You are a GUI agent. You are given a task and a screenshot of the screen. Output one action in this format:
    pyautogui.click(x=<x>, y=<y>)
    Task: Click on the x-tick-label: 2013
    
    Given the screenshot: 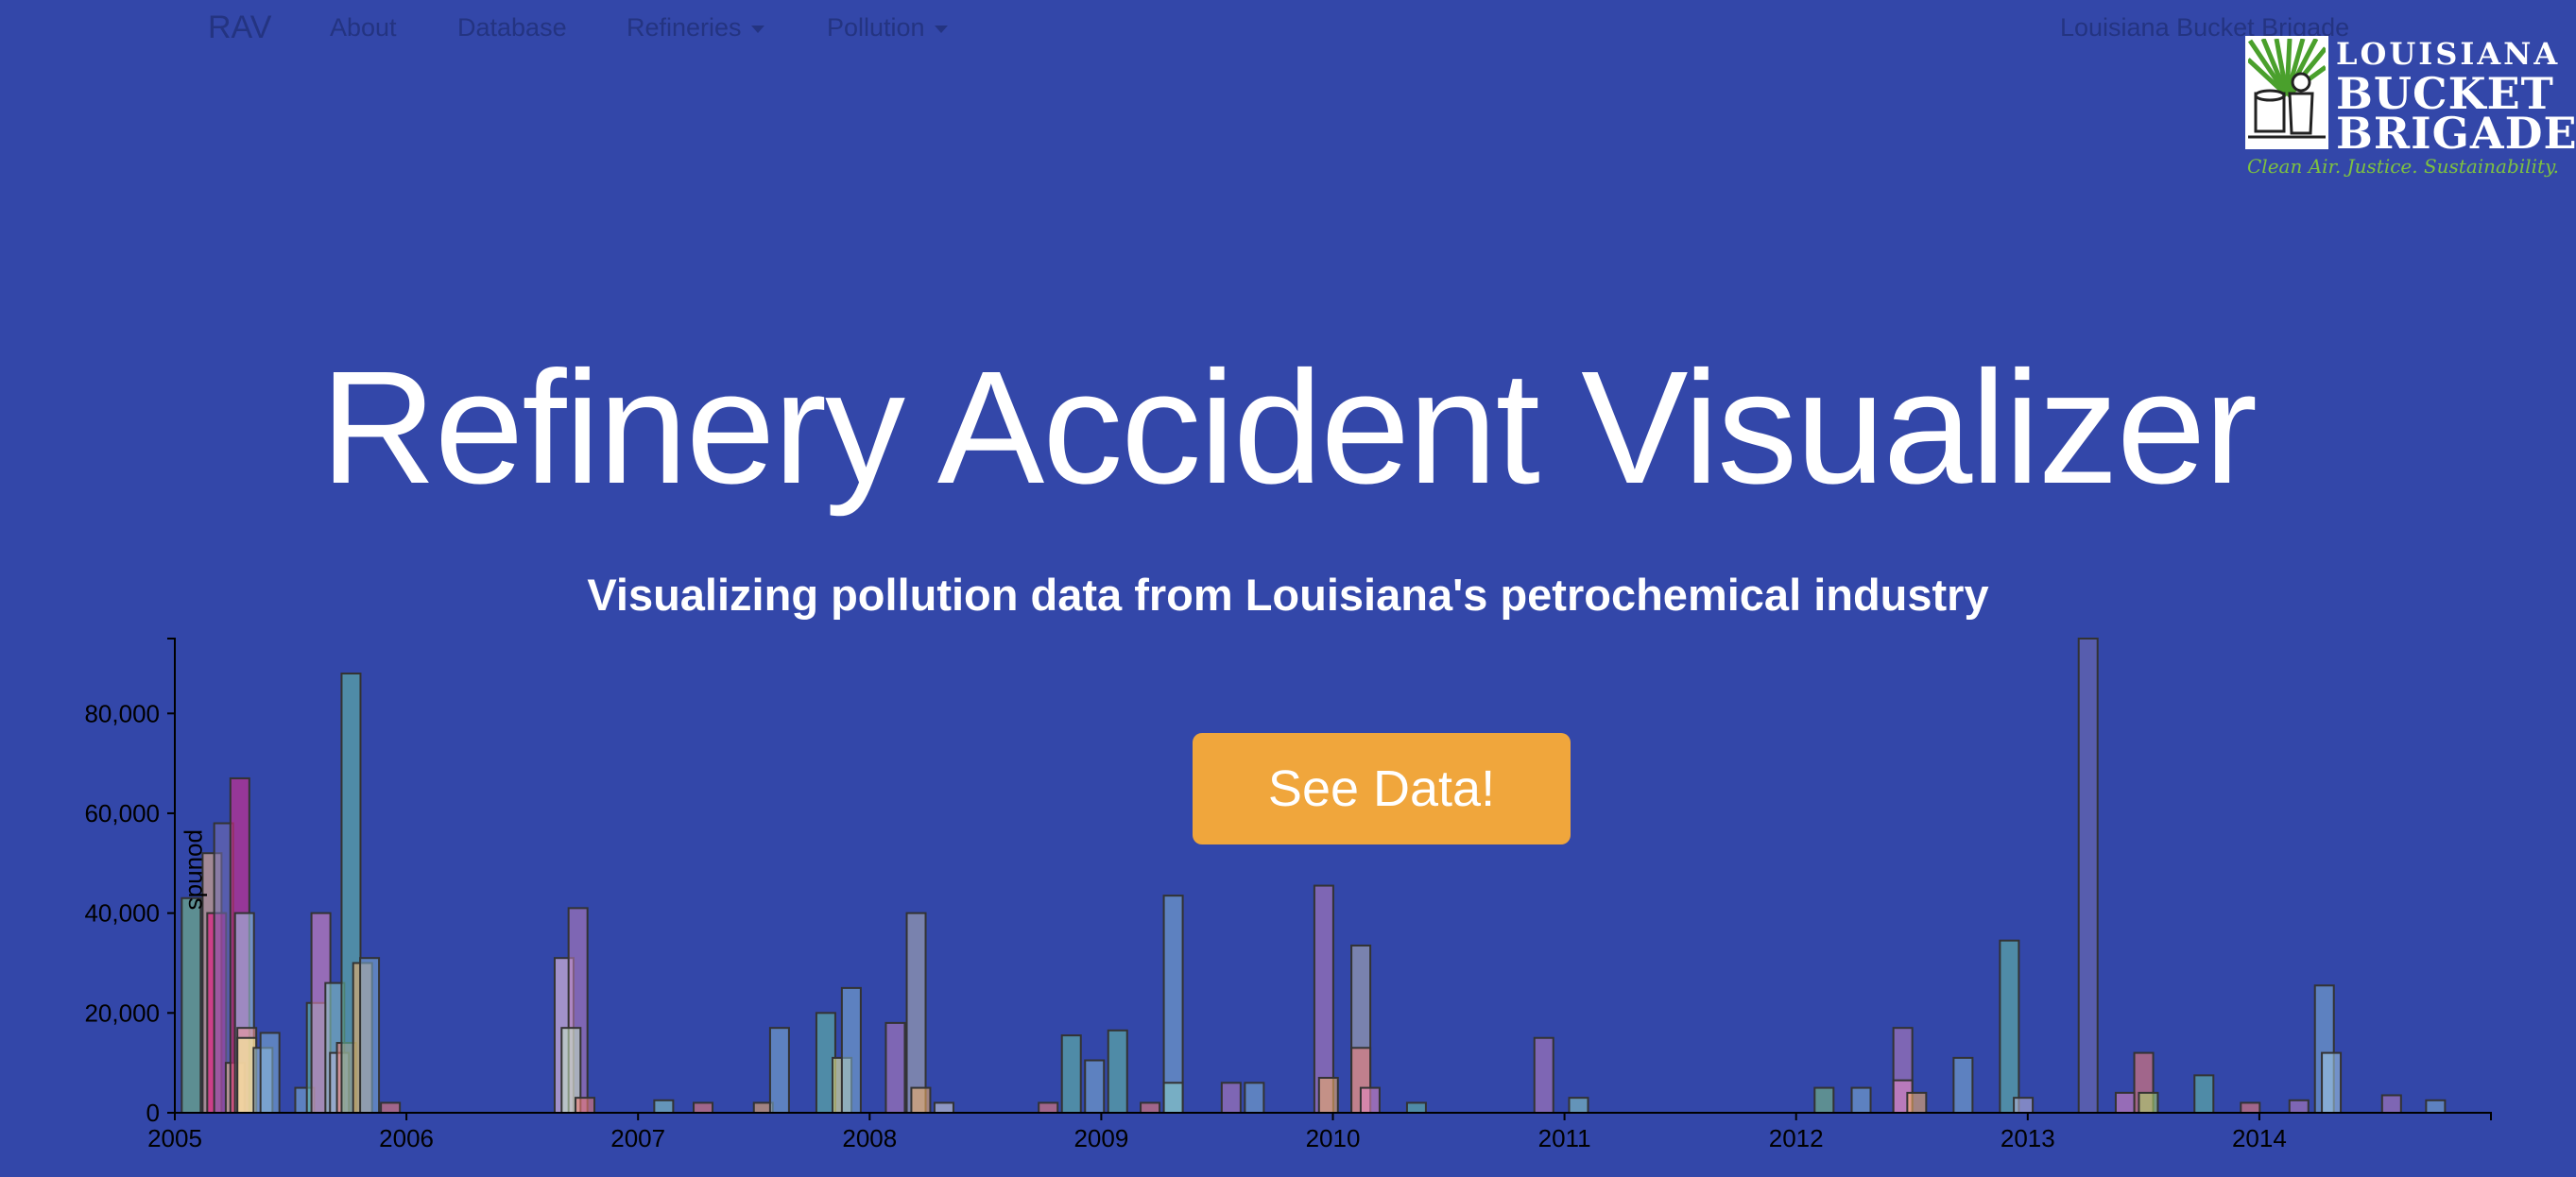 What is the action you would take?
    pyautogui.click(x=2028, y=1138)
    